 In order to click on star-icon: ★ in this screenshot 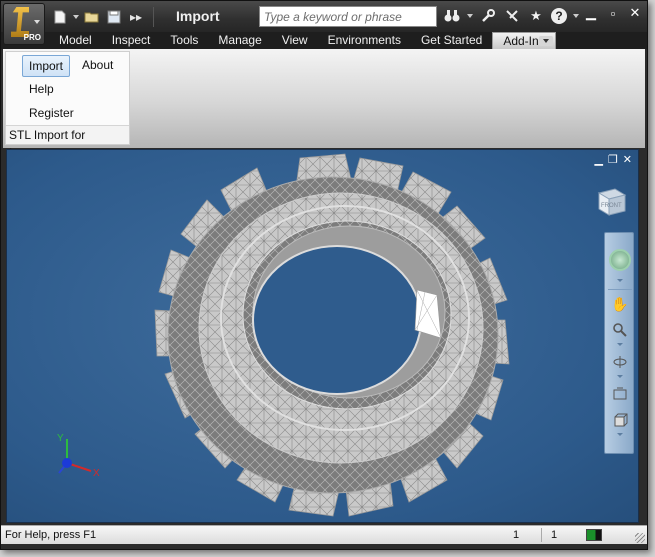, I will do `click(536, 16)`.